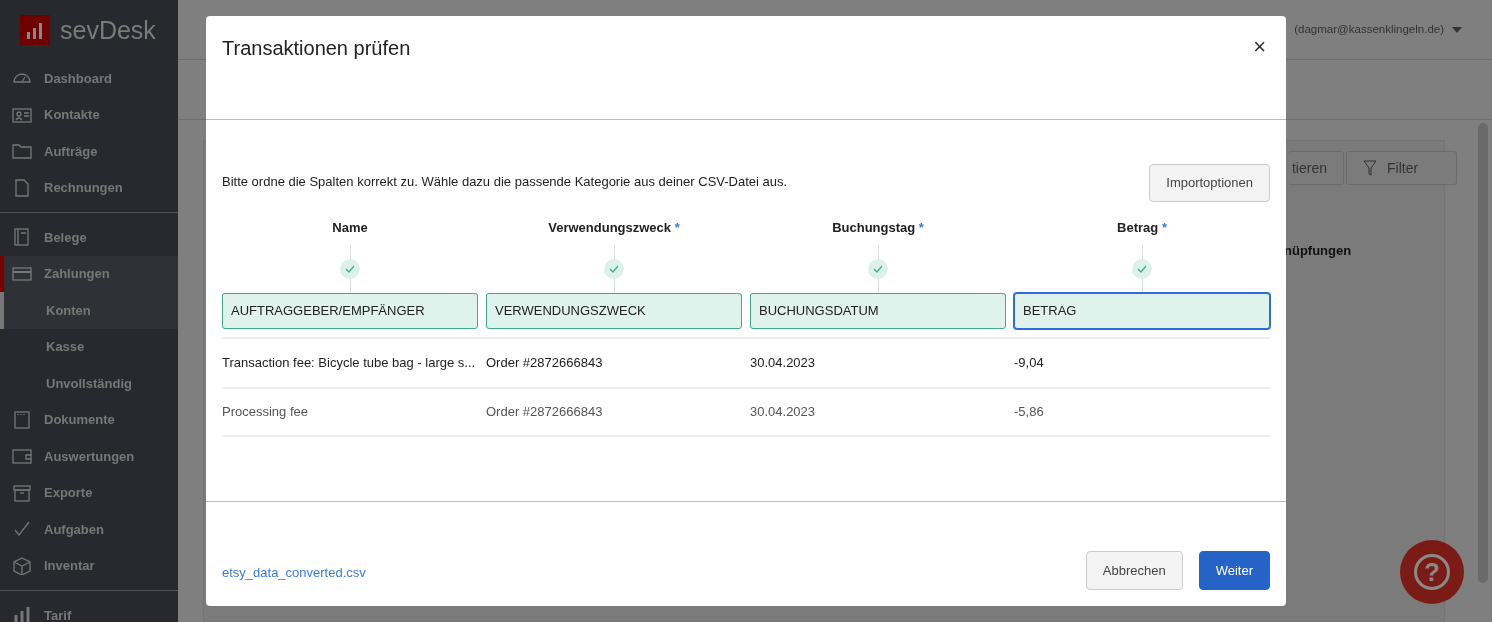 The height and width of the screenshot is (622, 1492). I want to click on contact-card-icon, so click(22, 114).